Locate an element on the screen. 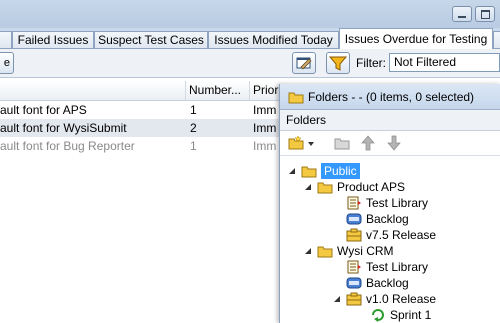  move-up-icon is located at coordinates (368, 143).